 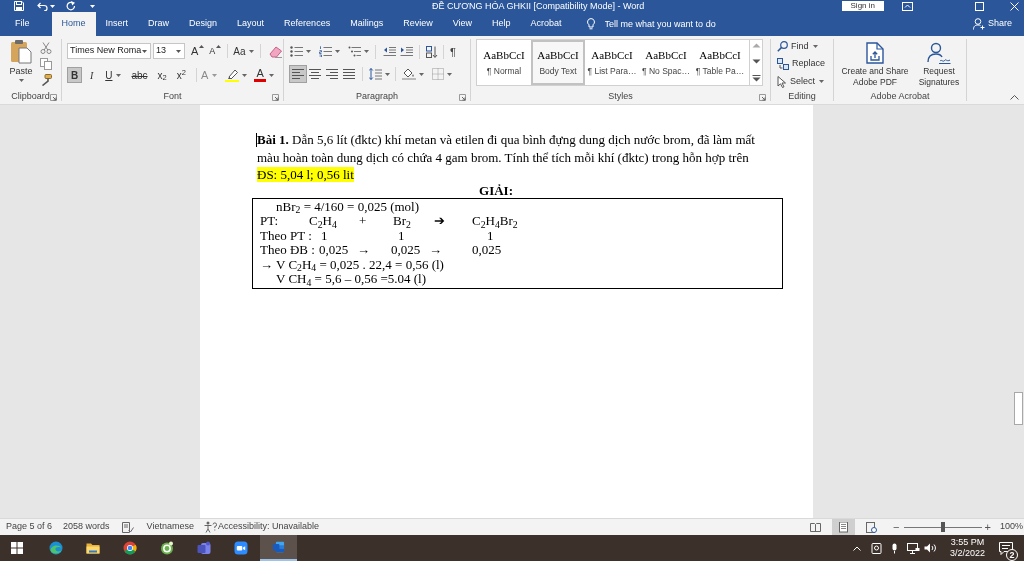 I want to click on print-layout-icon, so click(x=844, y=527).